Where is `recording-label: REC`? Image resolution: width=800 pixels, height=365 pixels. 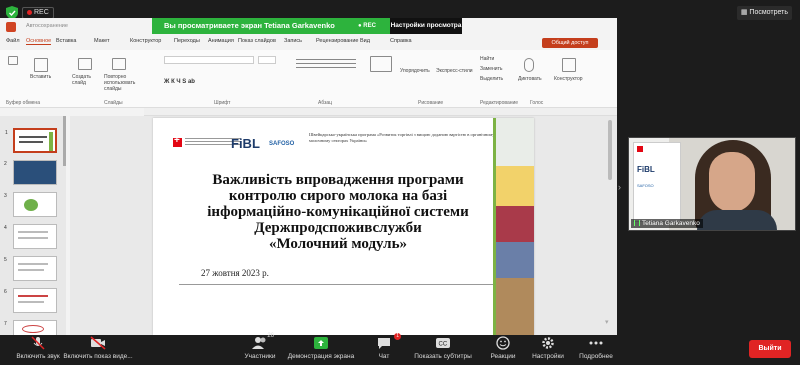 recording-label: REC is located at coordinates (41, 12).